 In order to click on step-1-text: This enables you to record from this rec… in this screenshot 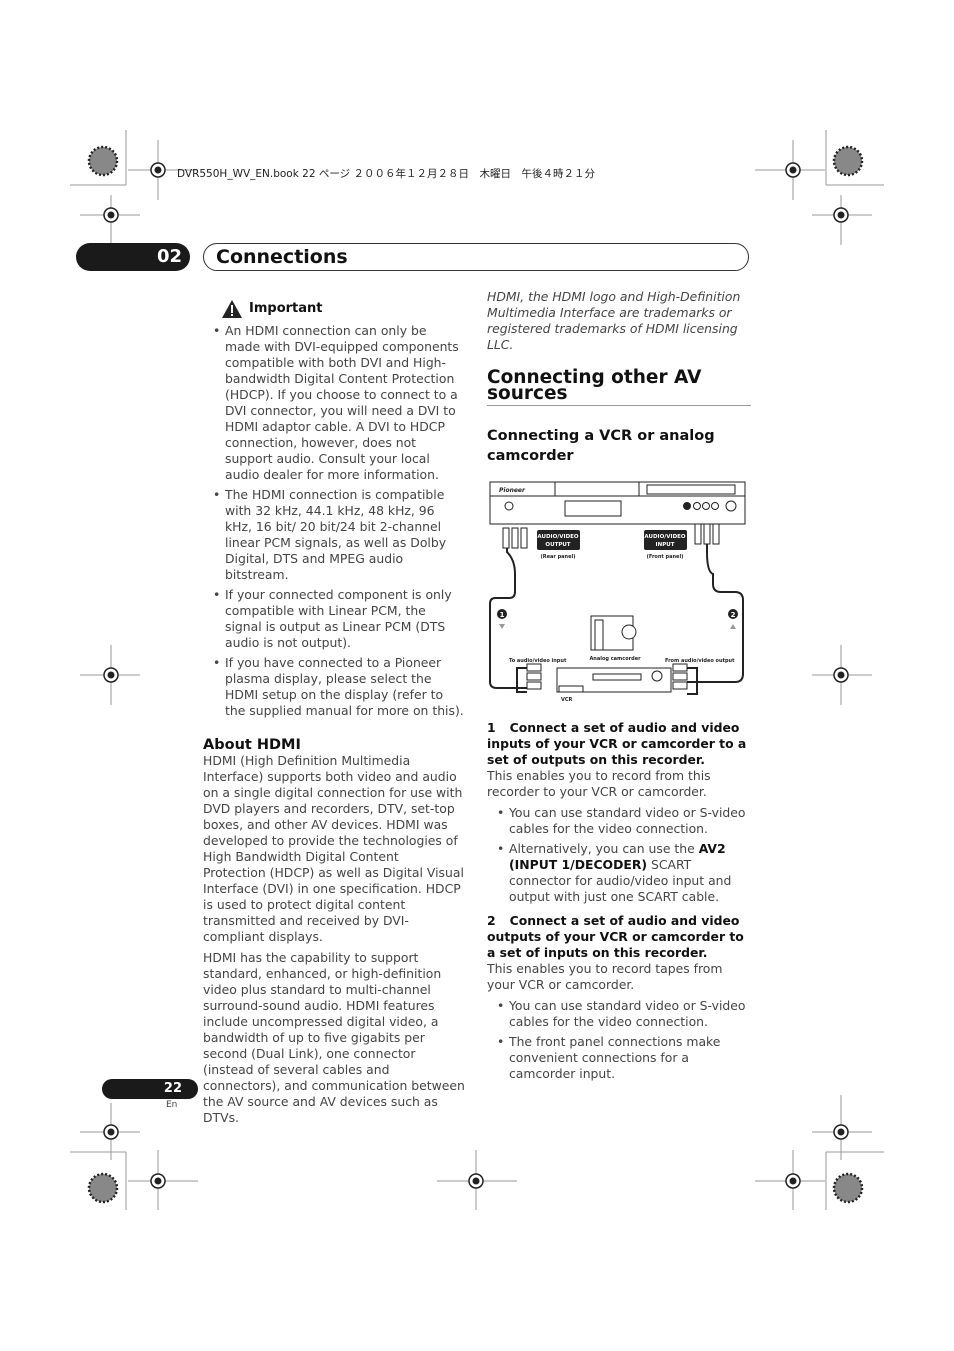, I will do `click(599, 783)`.